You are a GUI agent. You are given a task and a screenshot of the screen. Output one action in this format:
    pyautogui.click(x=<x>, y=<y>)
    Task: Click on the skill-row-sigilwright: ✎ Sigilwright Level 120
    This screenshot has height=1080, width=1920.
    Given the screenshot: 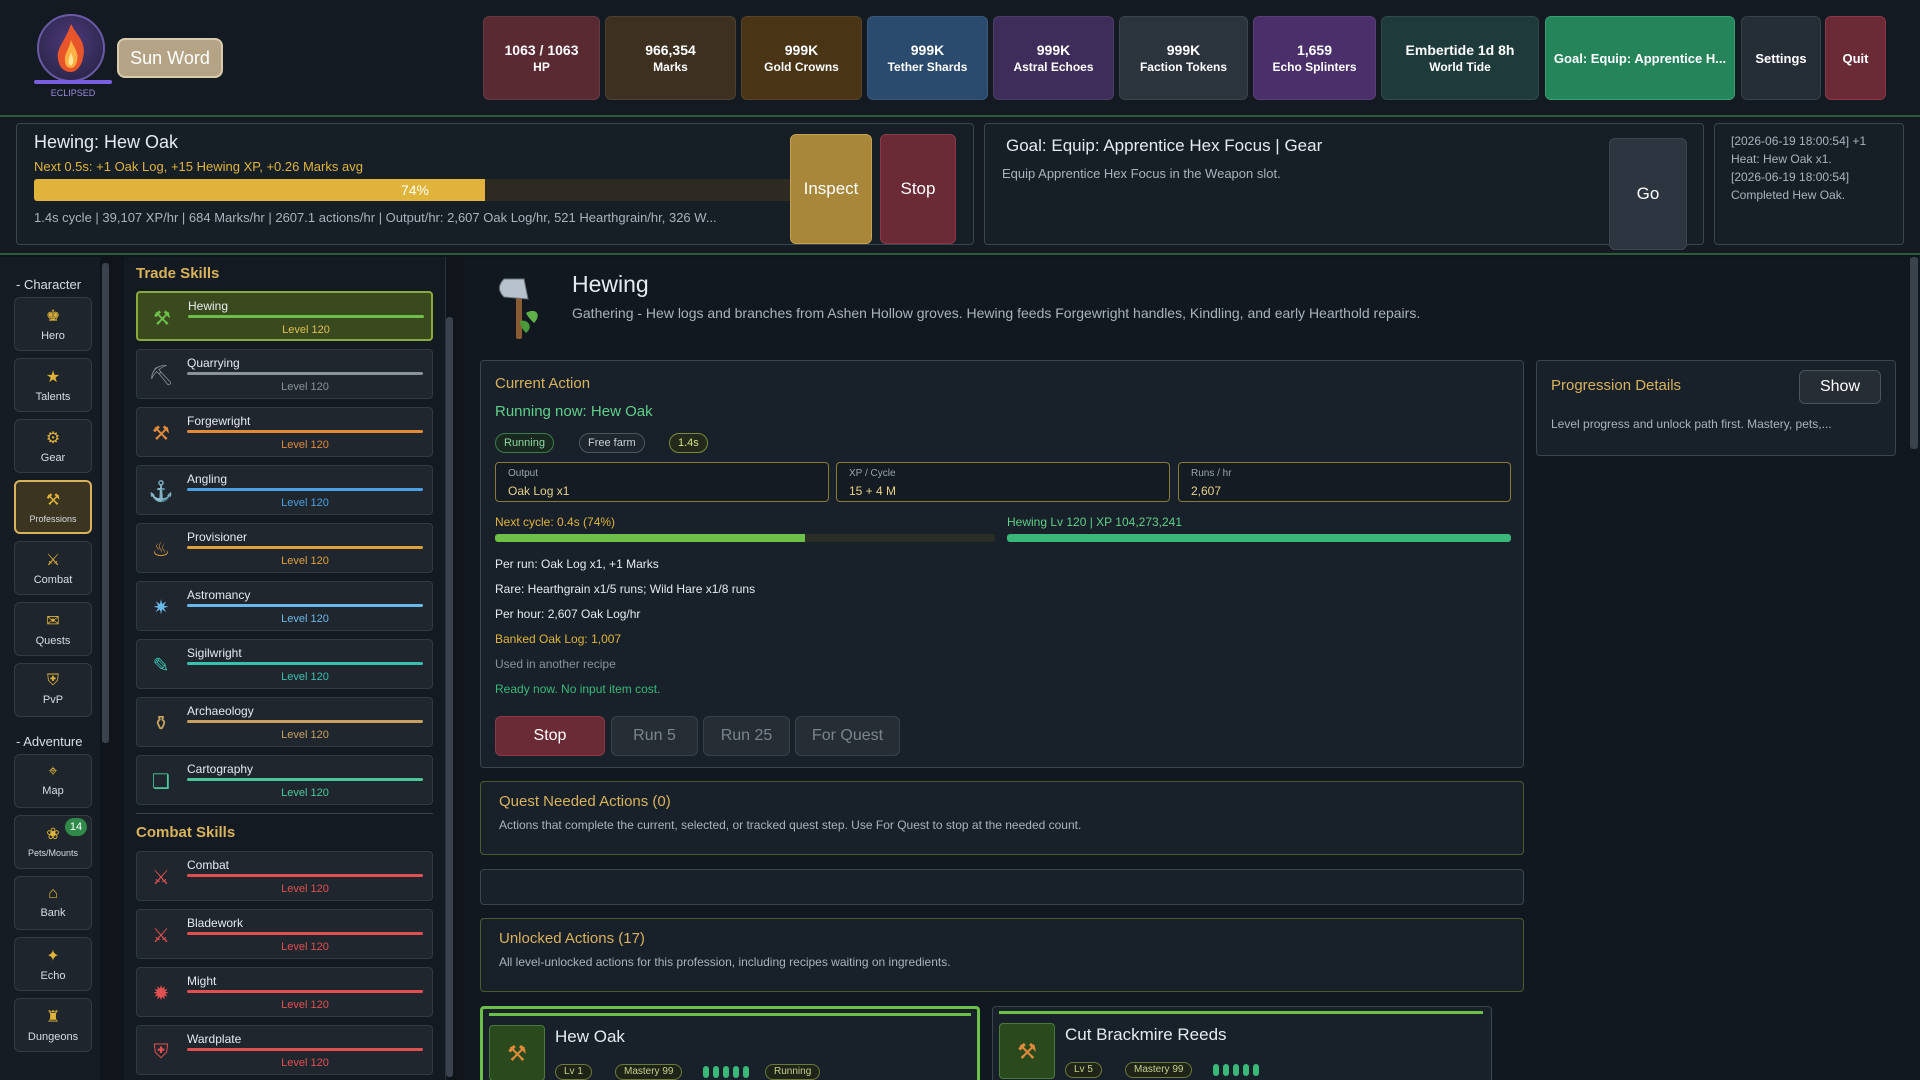 What is the action you would take?
    pyautogui.click(x=284, y=664)
    